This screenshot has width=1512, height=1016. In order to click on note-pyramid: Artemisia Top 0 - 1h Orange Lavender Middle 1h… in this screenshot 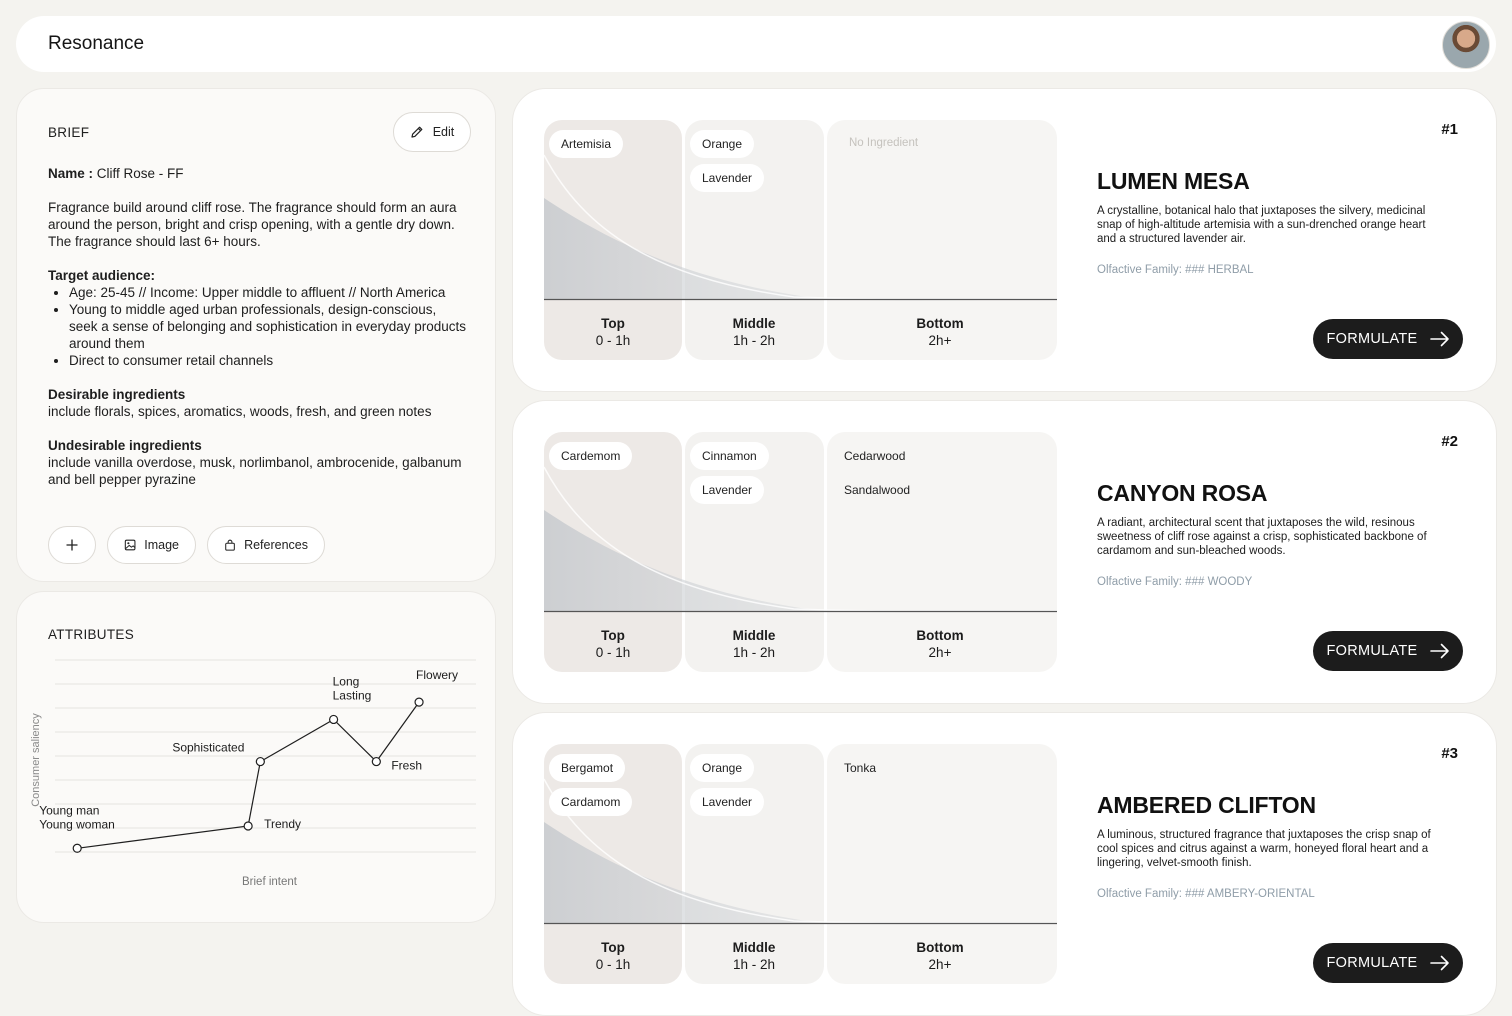, I will do `click(800, 240)`.